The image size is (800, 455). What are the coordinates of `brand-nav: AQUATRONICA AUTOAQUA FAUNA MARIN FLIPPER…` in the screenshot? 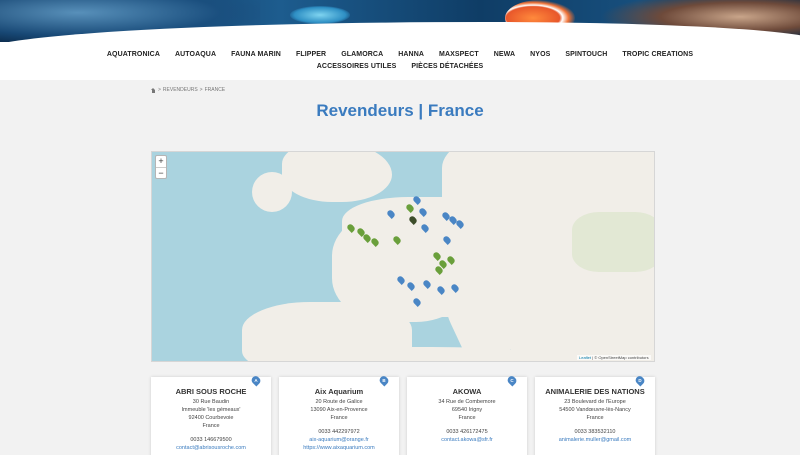 It's located at (400, 61).